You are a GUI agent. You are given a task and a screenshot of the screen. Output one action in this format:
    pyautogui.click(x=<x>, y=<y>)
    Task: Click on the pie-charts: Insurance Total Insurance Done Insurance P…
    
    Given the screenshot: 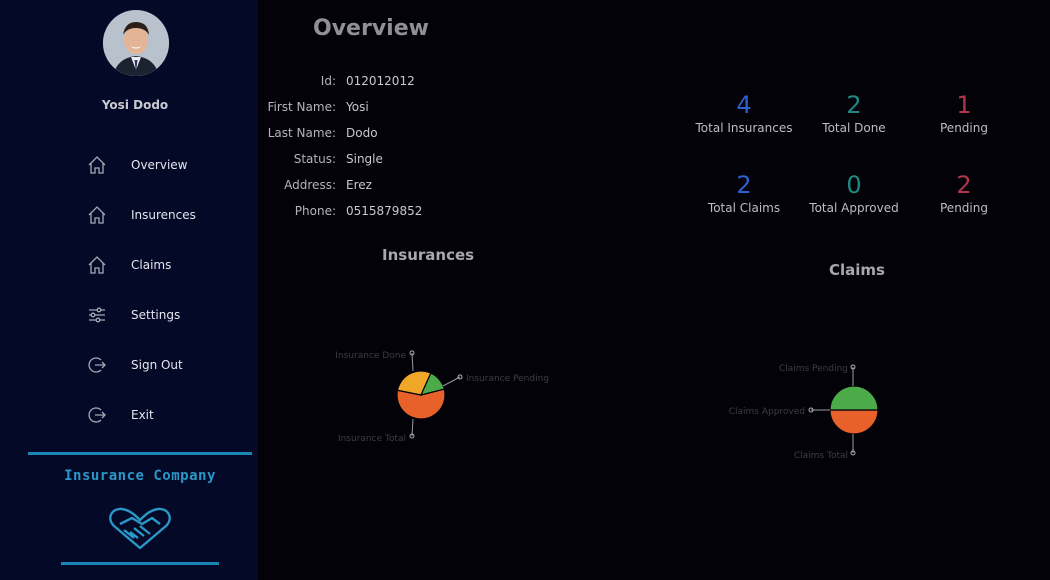 What is the action you would take?
    pyautogui.click(x=607, y=405)
    